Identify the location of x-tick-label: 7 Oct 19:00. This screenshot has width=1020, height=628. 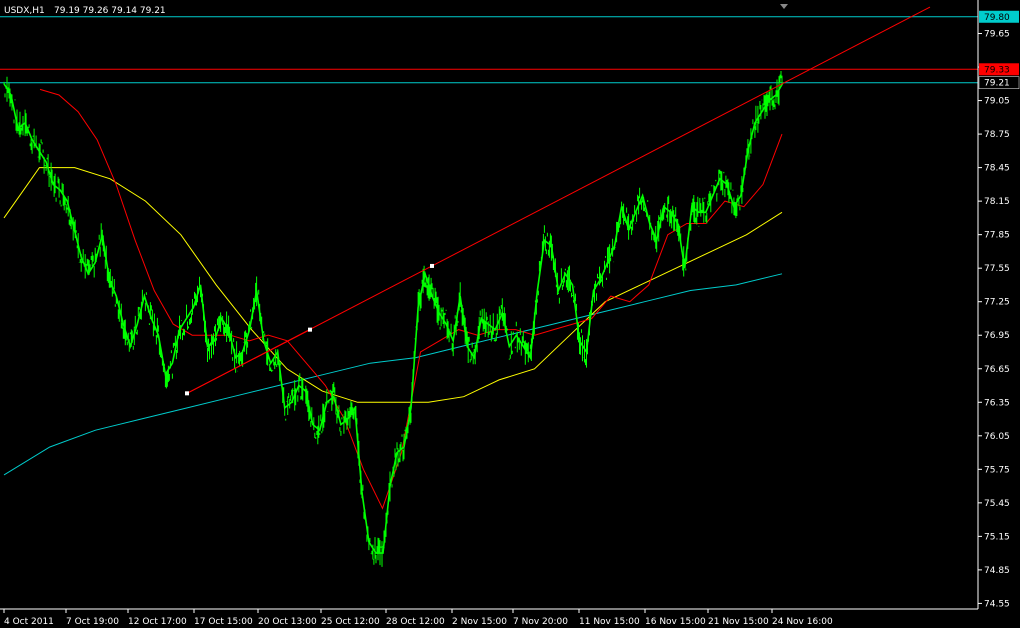
(92, 622).